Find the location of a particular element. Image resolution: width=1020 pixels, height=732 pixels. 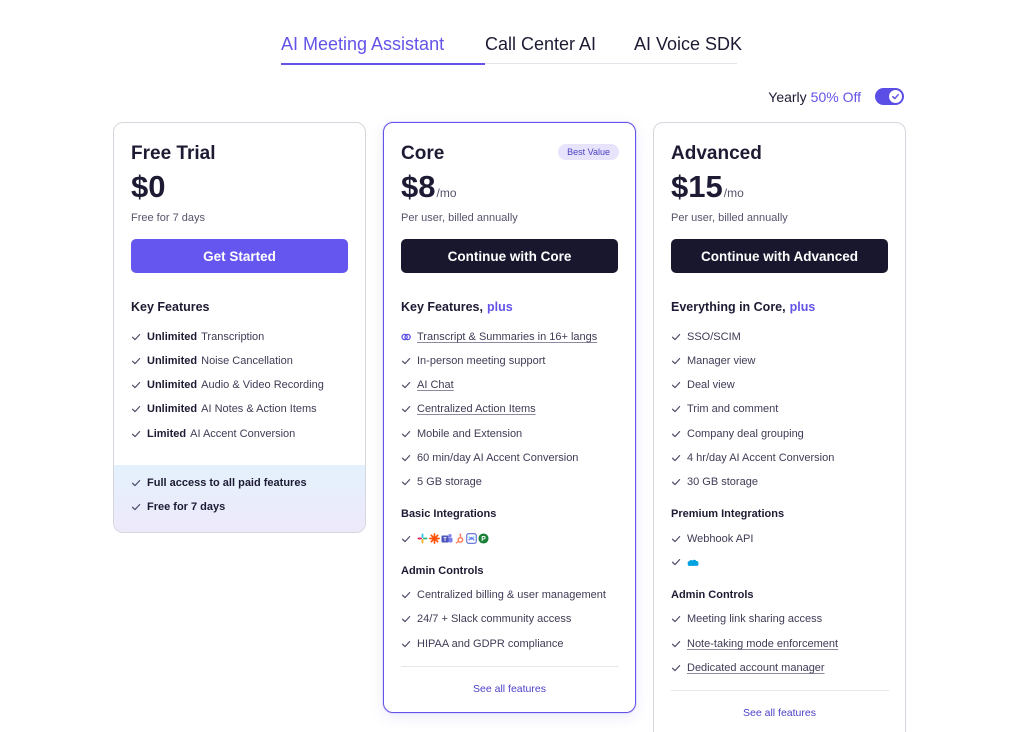

plan-price: $8 /mo is located at coordinates (429, 187).